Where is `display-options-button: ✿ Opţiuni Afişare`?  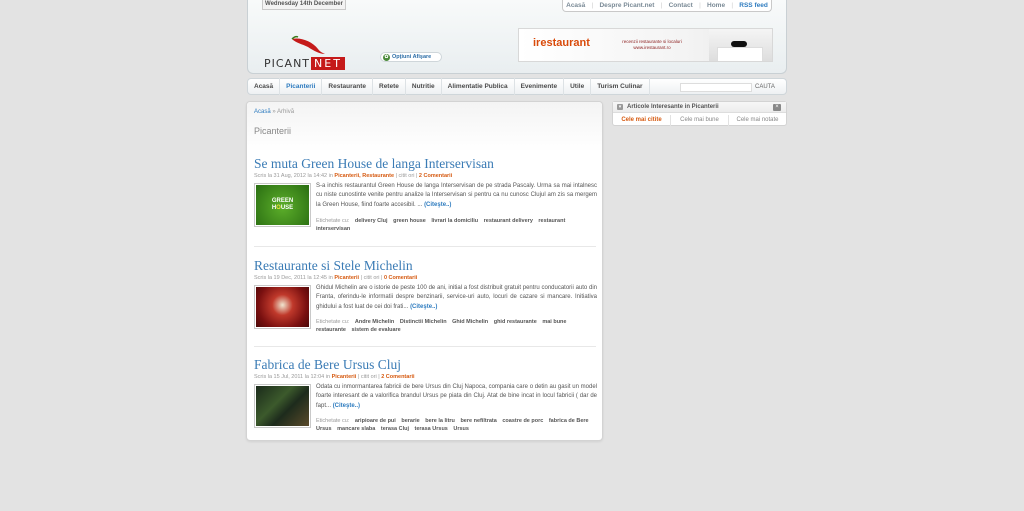 display-options-button: ✿ Opţiuni Afişare is located at coordinates (411, 57).